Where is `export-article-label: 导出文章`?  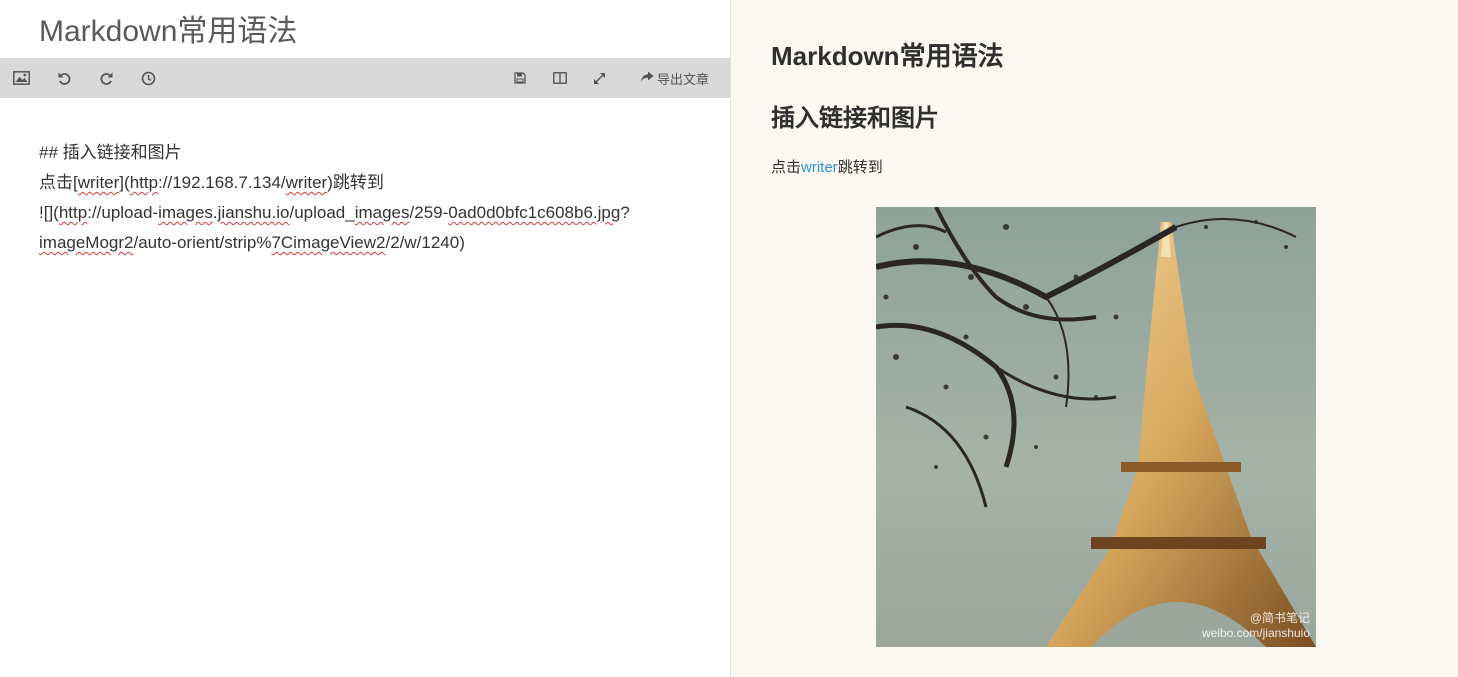
export-article-label: 导出文章 is located at coordinates (683, 79).